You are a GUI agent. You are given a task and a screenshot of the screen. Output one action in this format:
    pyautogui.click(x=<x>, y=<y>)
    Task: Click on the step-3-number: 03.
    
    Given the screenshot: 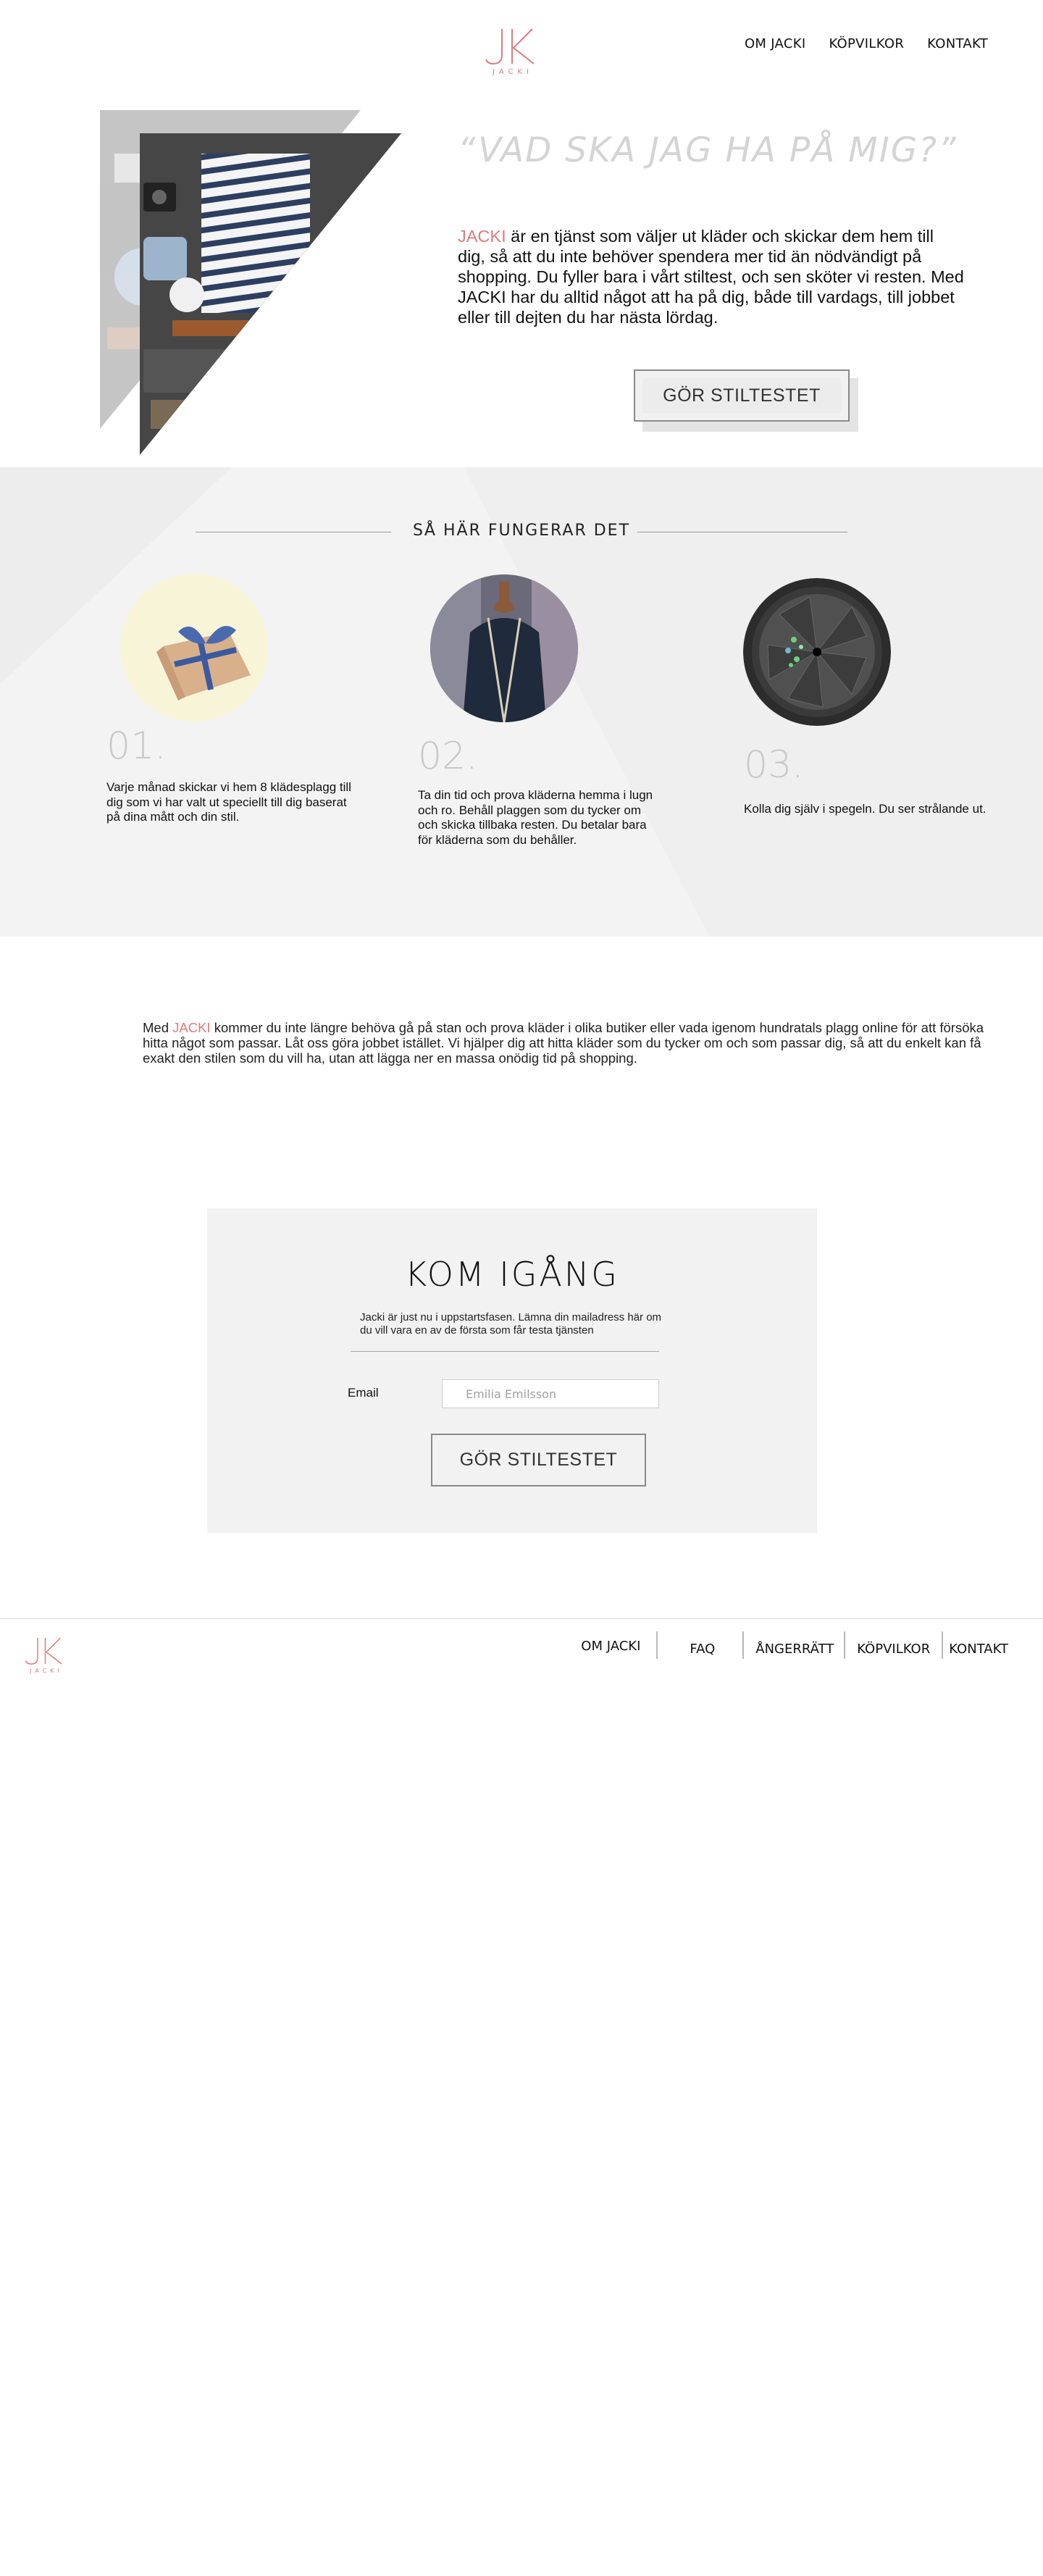 What is the action you would take?
    pyautogui.click(x=774, y=765)
    